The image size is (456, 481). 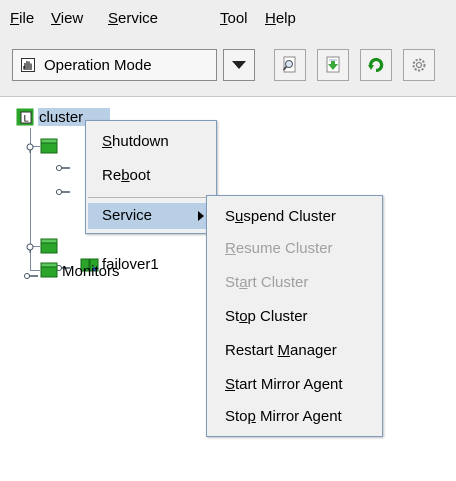 I want to click on menu-bar: File View Service Tool Help, so click(x=228, y=19).